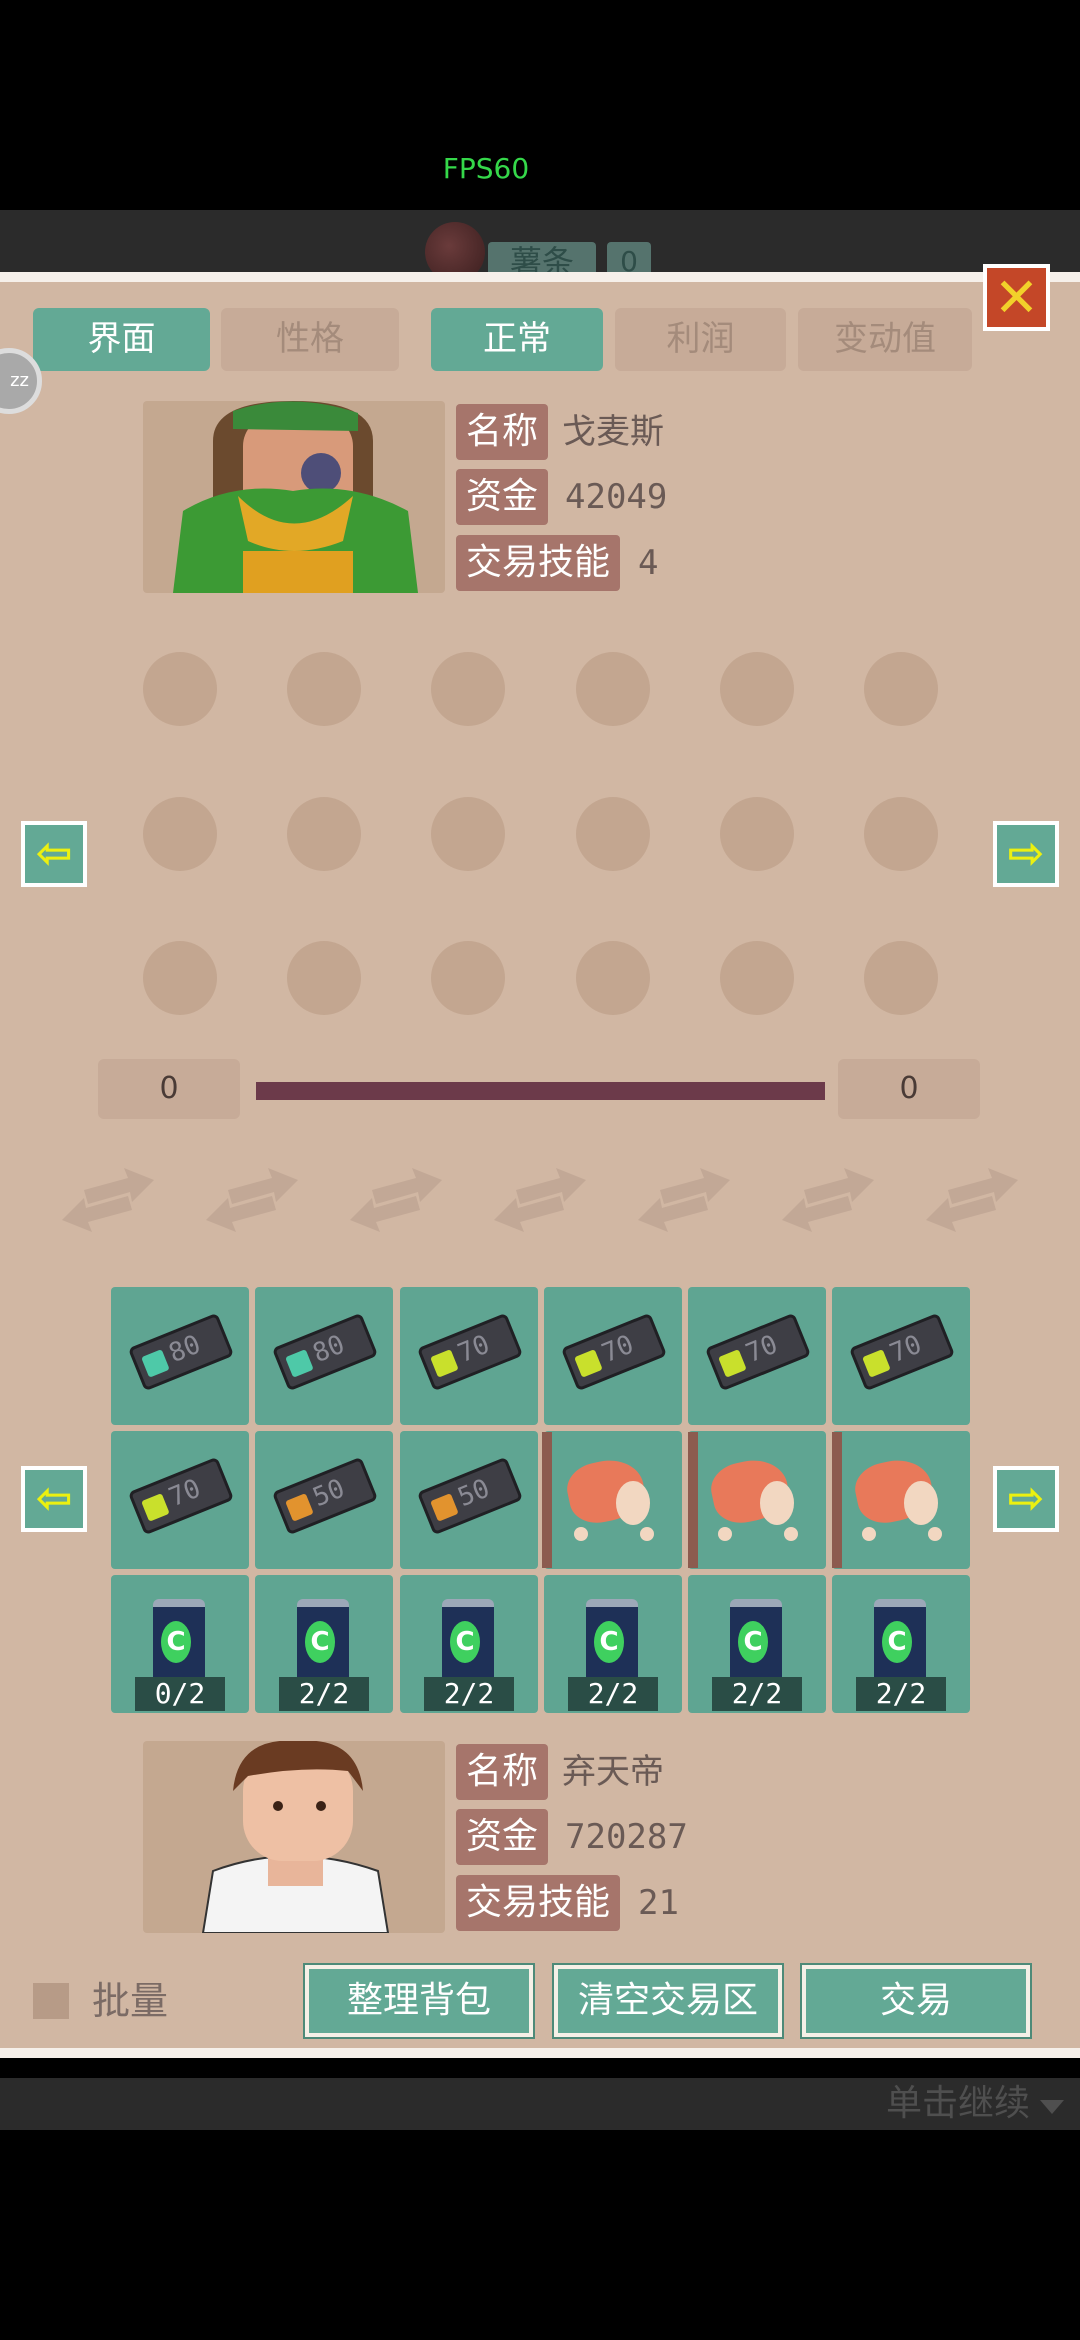 The image size is (1080, 2340). Describe the element at coordinates (648, 563) in the screenshot. I see `trader-skill: 4` at that location.